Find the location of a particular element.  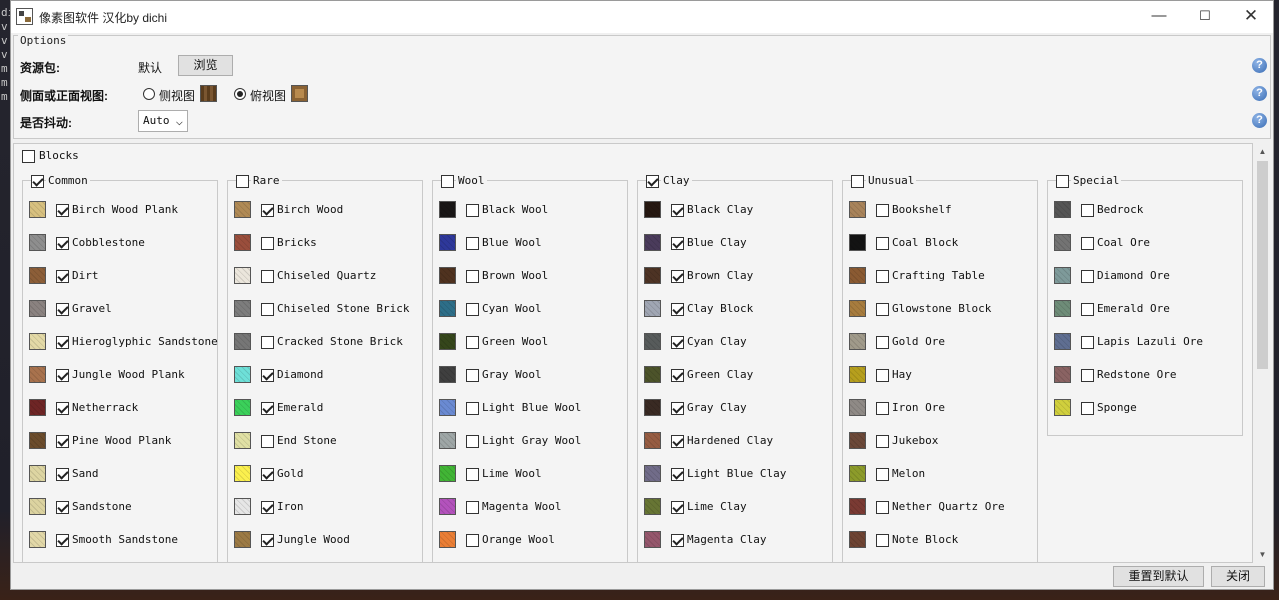

block-item-hay: Hay is located at coordinates (942, 376).